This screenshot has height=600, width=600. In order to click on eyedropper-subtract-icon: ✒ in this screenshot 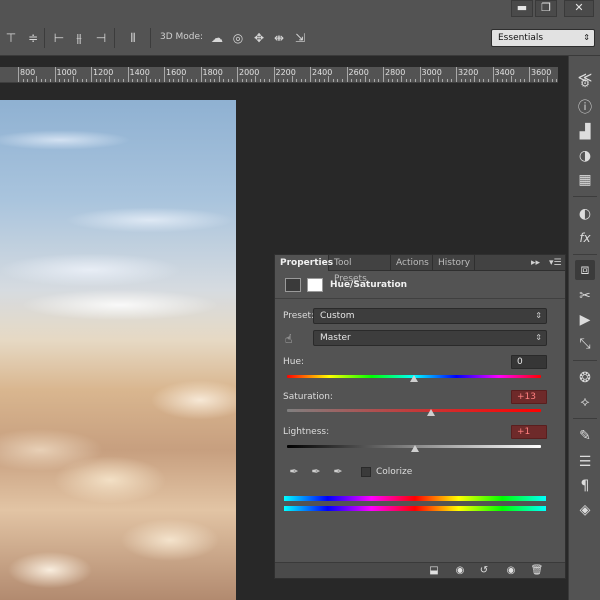, I will do `click(338, 472)`.